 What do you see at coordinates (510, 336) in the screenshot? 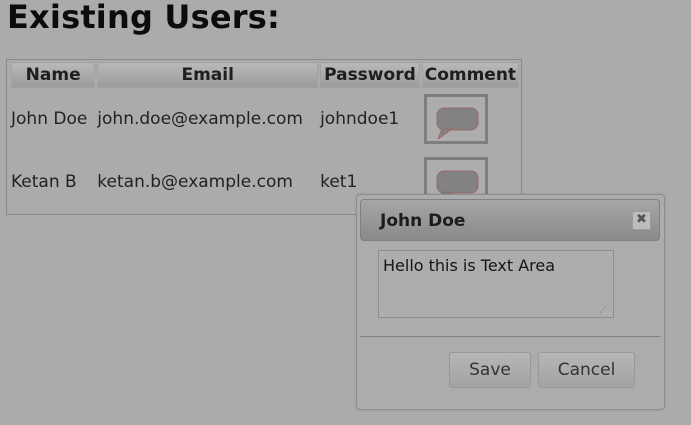
I see `dialog-divider` at bounding box center [510, 336].